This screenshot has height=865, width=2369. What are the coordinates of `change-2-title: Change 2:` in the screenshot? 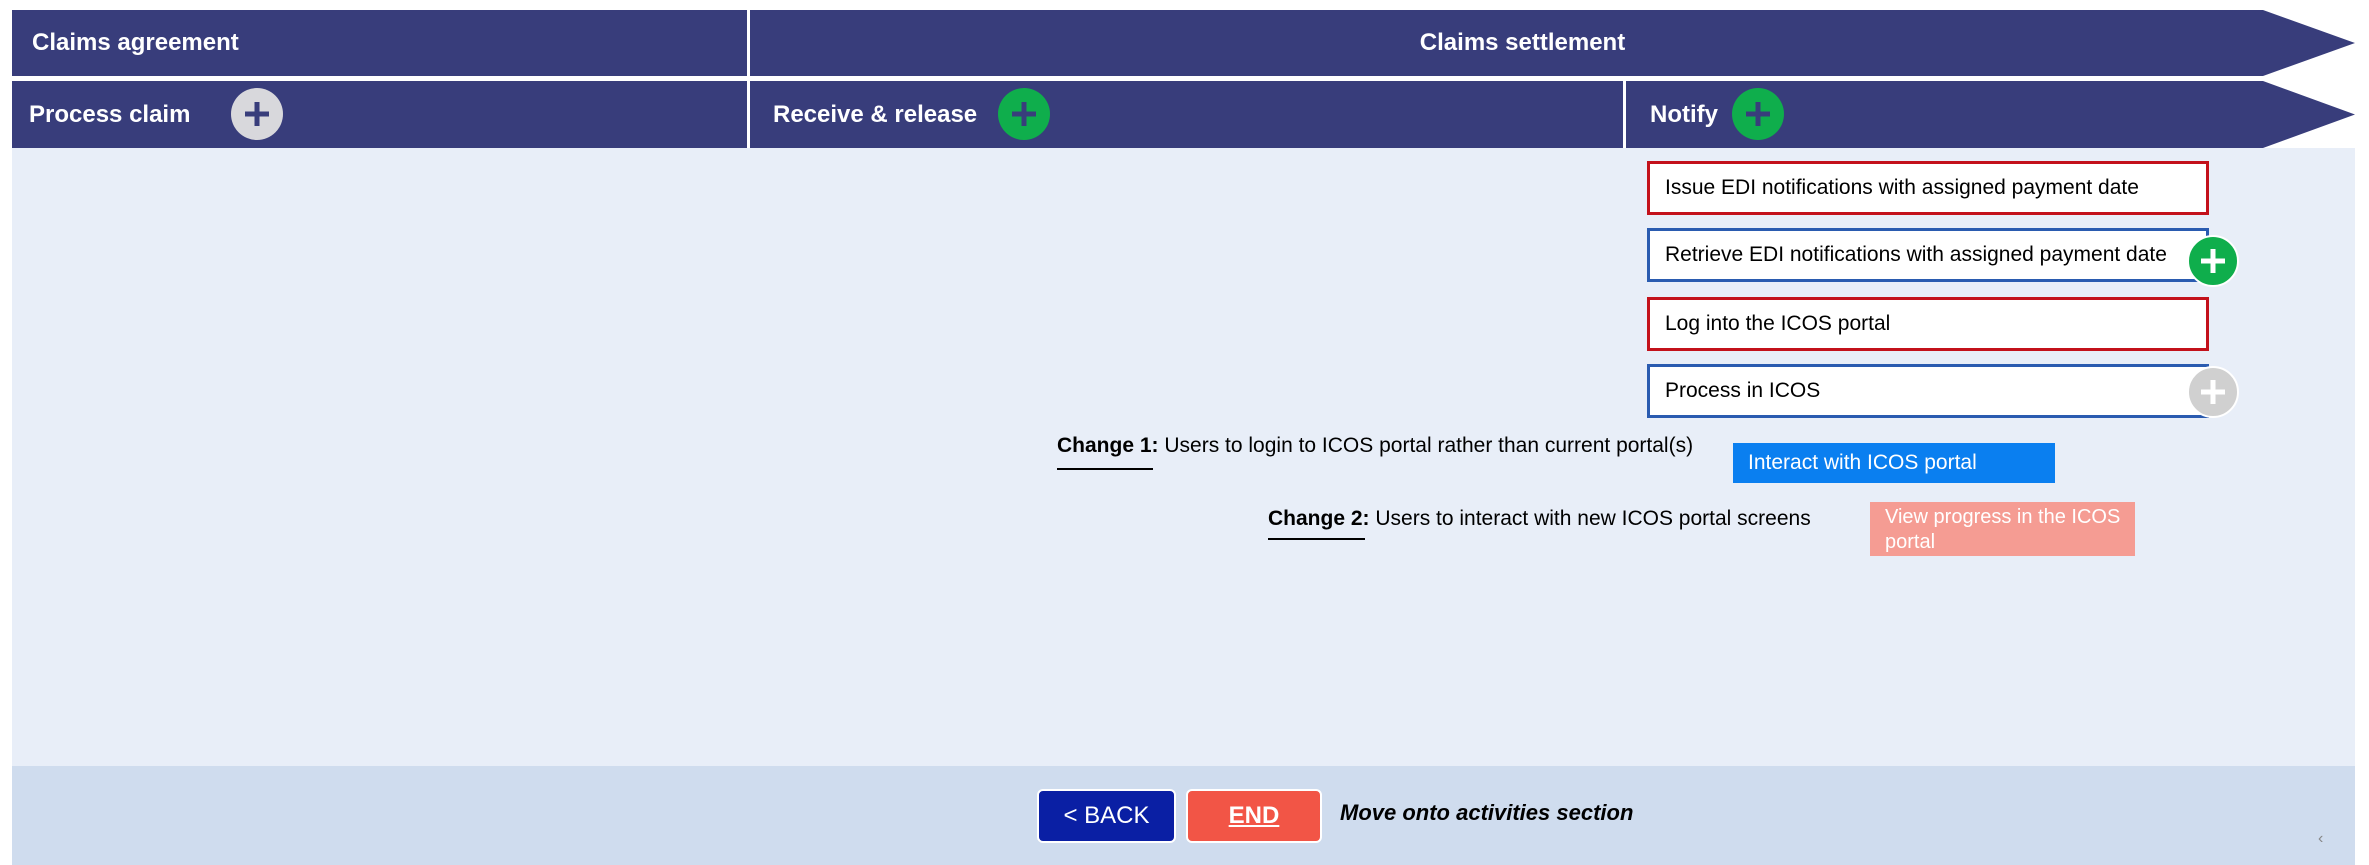 It's located at (1319, 518).